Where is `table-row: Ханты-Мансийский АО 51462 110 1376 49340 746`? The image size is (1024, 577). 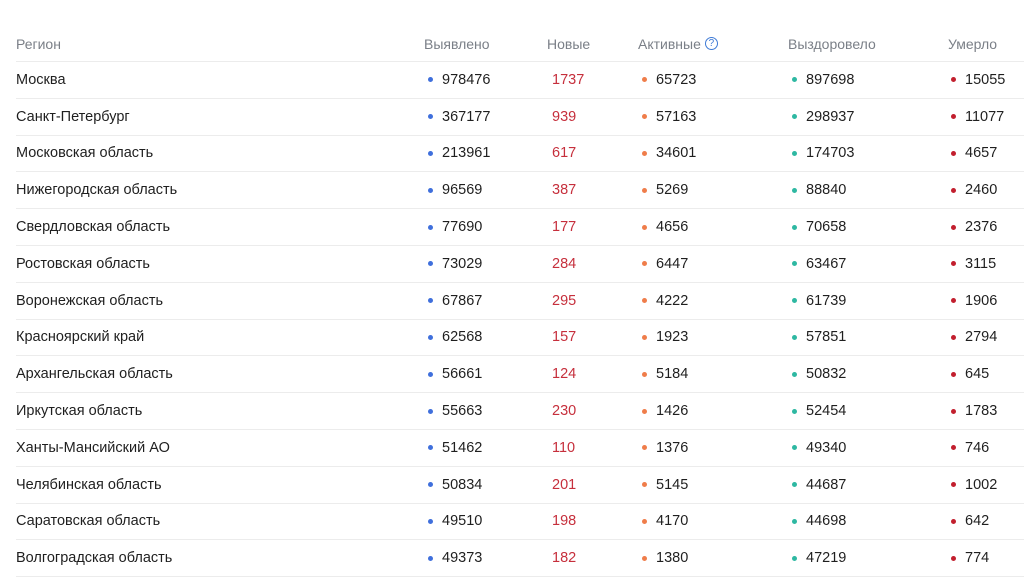 table-row: Ханты-Мансийский АО 51462 110 1376 49340 746 is located at coordinates (520, 448).